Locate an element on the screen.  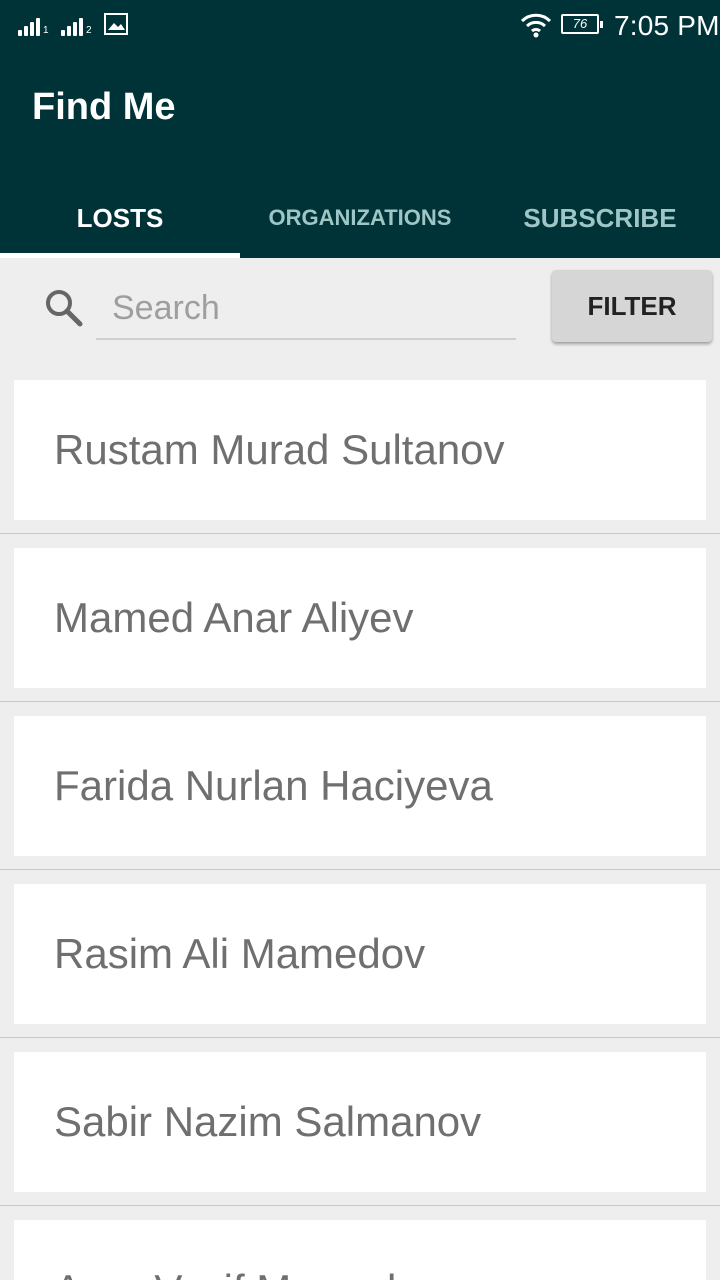
list-item: Rustam Murad Sultanov is located at coordinates (360, 450).